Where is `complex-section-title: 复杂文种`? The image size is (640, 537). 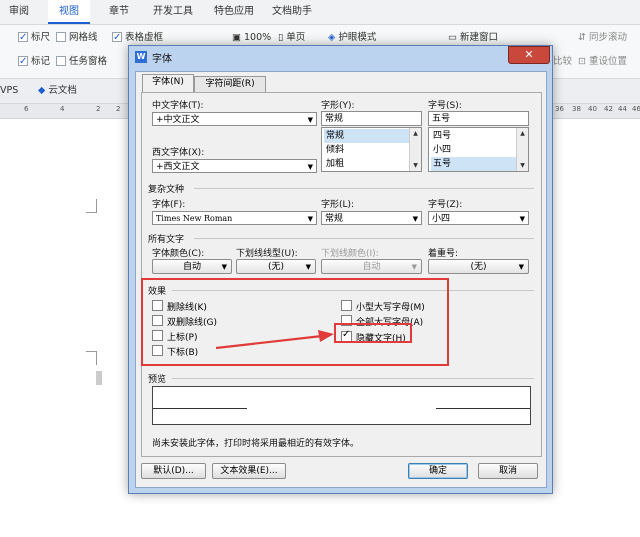 complex-section-title: 复杂文种 is located at coordinates (166, 190).